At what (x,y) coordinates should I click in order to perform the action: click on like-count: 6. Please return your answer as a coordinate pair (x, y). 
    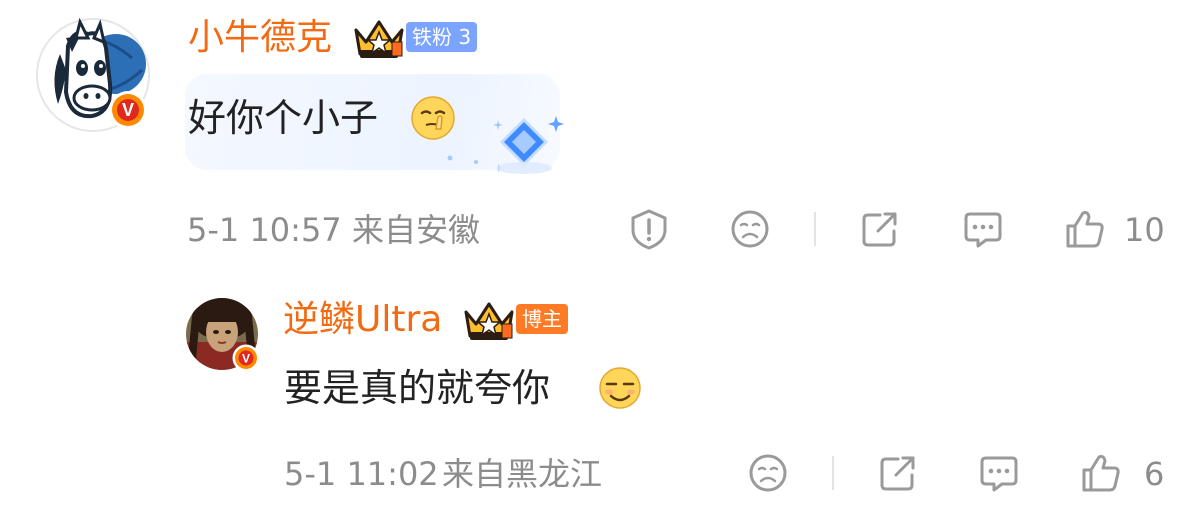
    Looking at the image, I should click on (1154, 474).